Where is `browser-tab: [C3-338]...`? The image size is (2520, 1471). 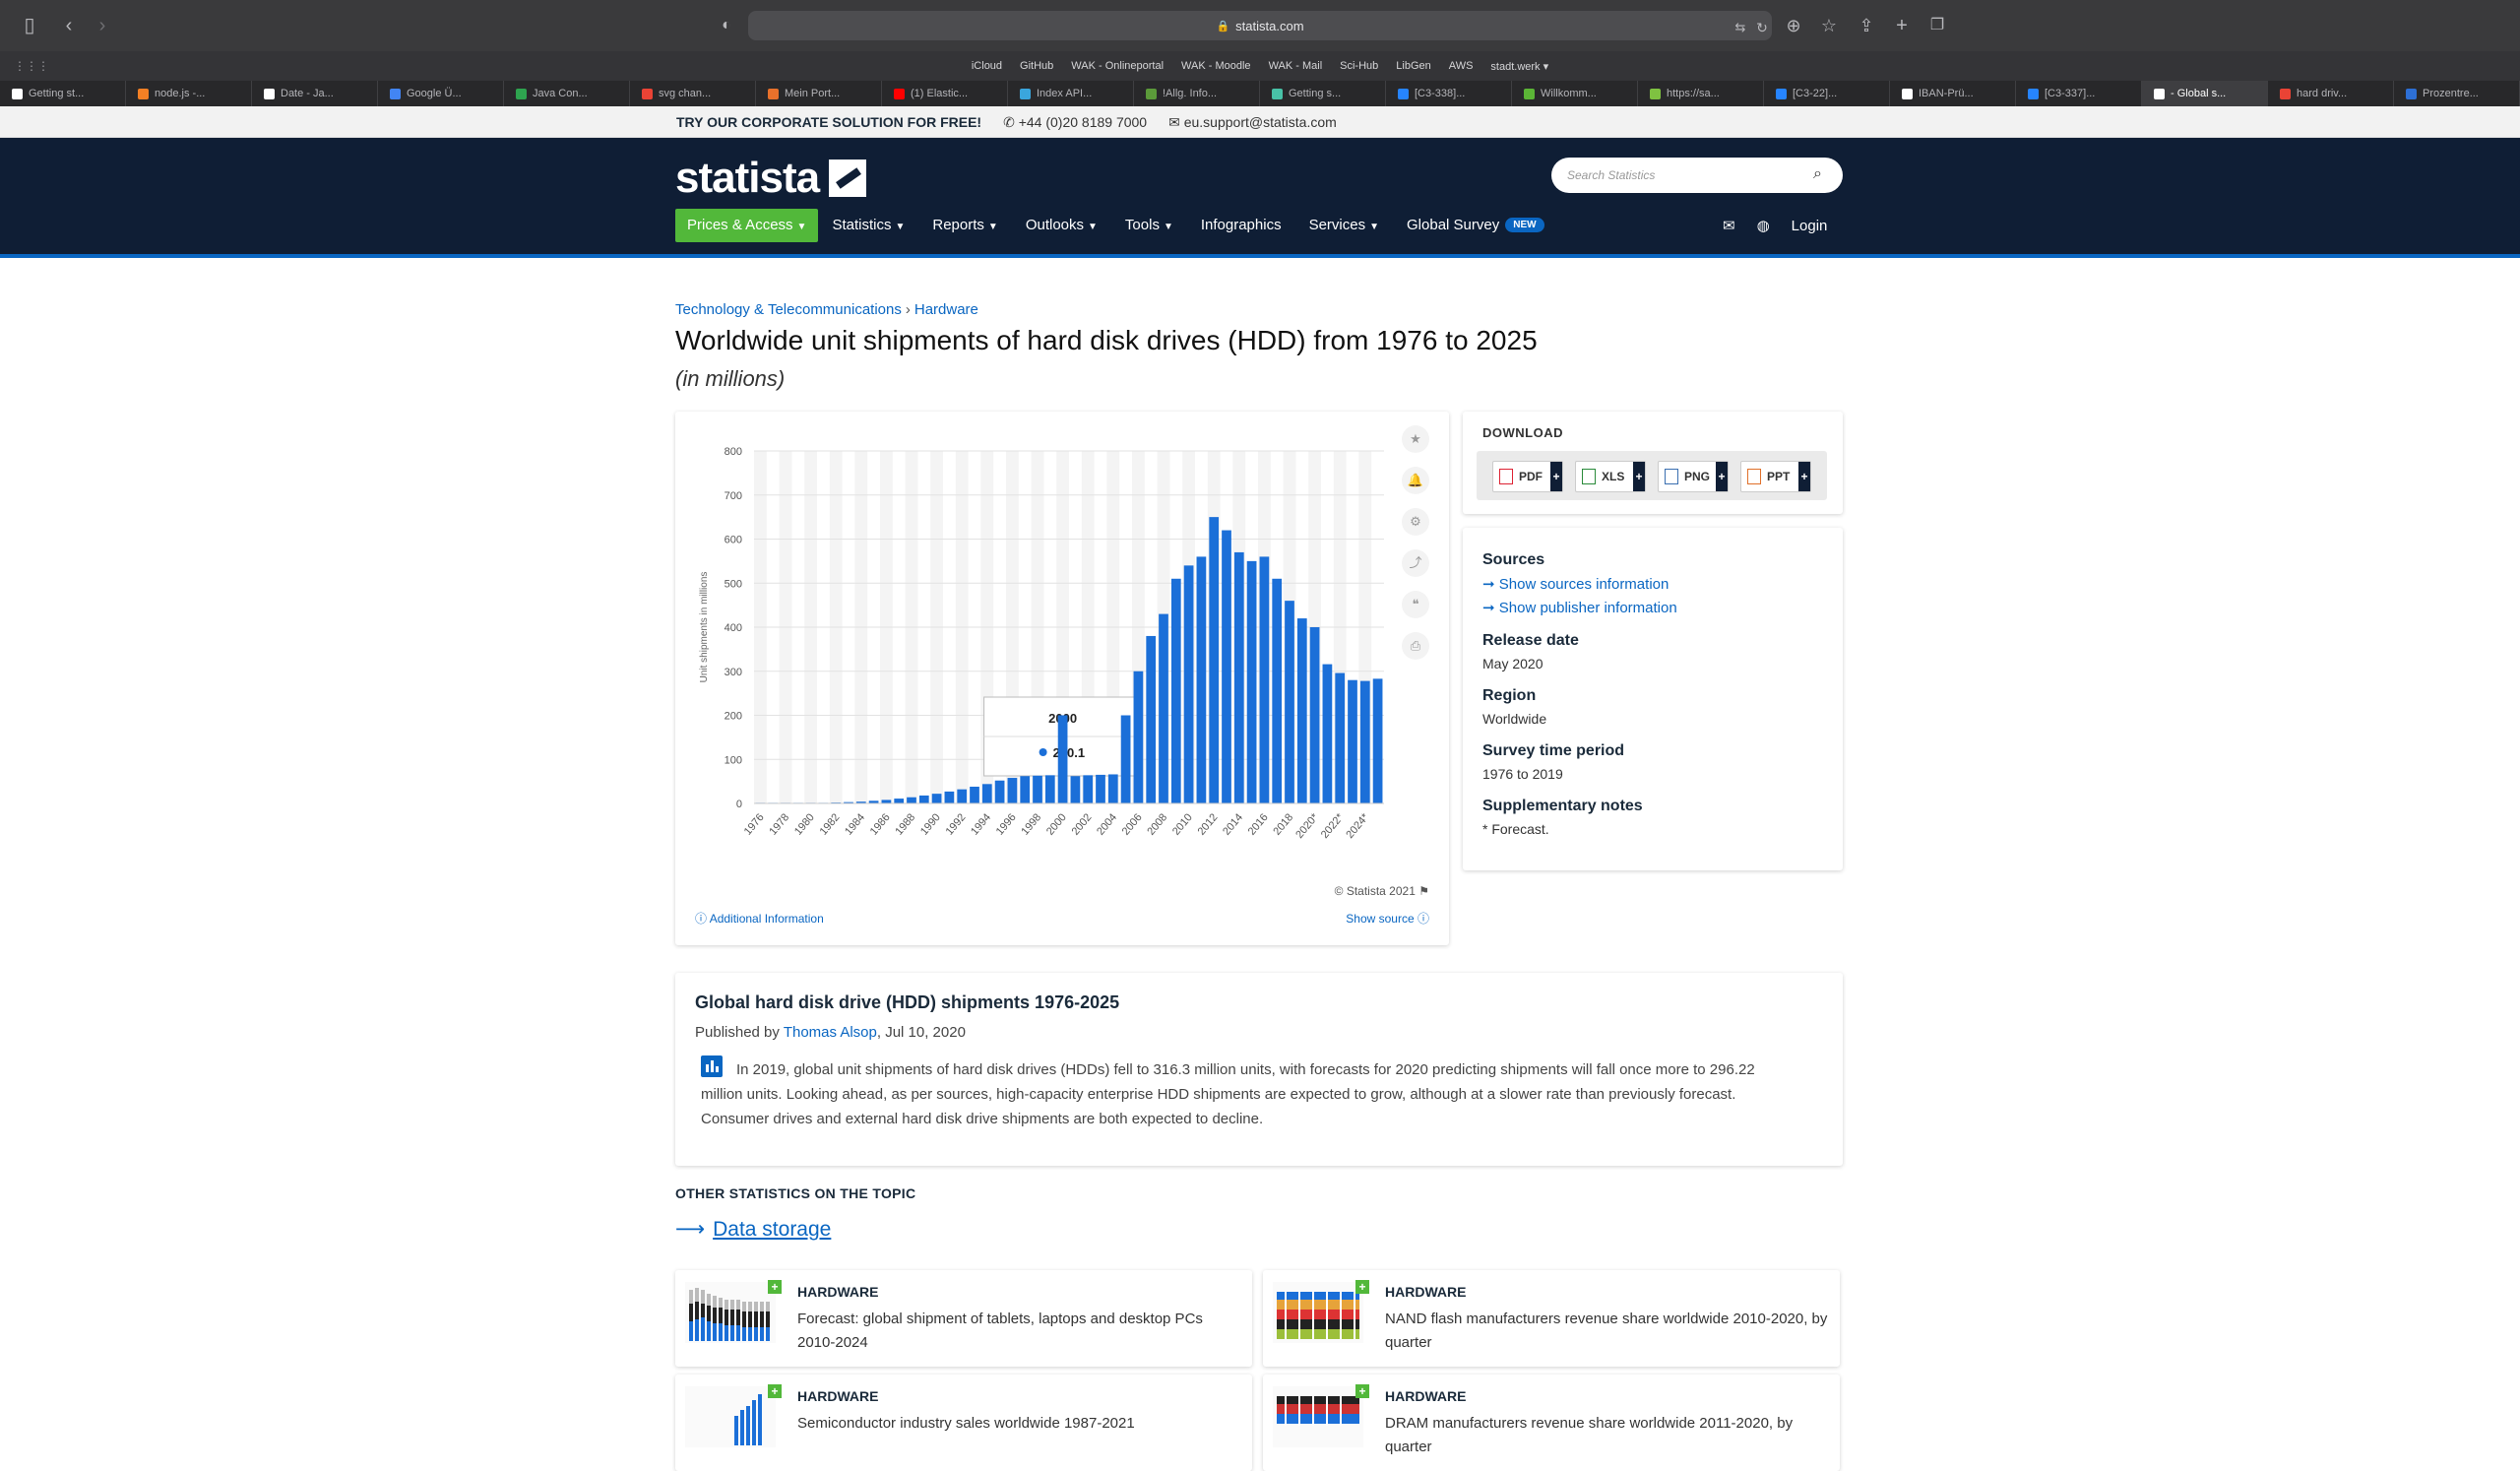 browser-tab: [C3-338]... is located at coordinates (1449, 93).